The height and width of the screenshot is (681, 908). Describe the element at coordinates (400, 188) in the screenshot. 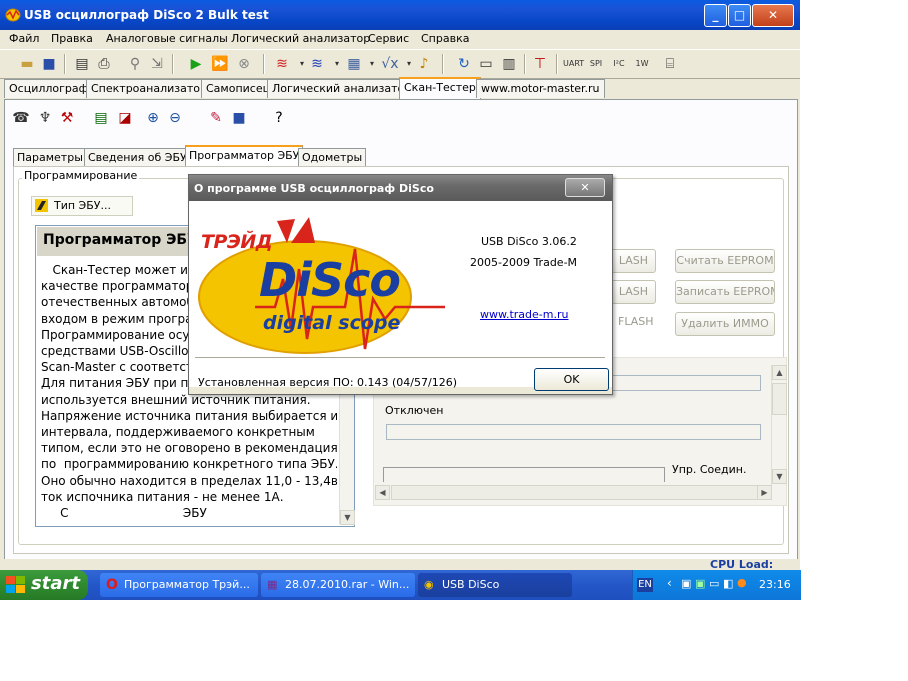

I see `dialog-title-bar: О программе USB осциллограф DiSco ✕` at that location.